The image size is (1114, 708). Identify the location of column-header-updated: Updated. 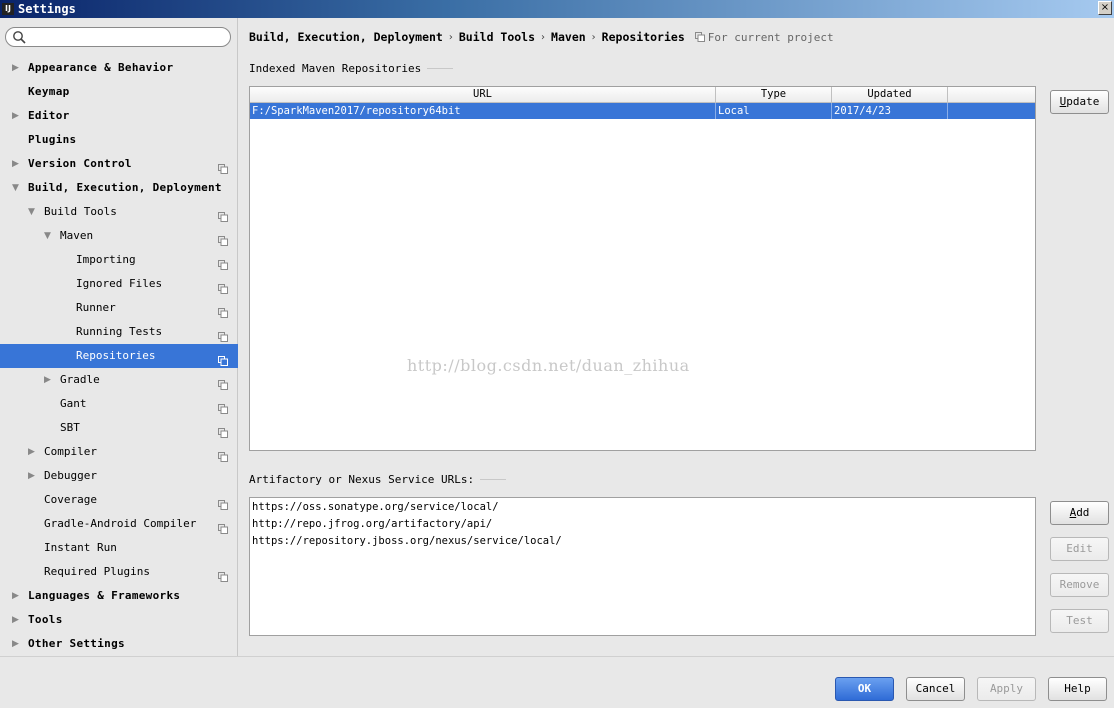
(890, 95).